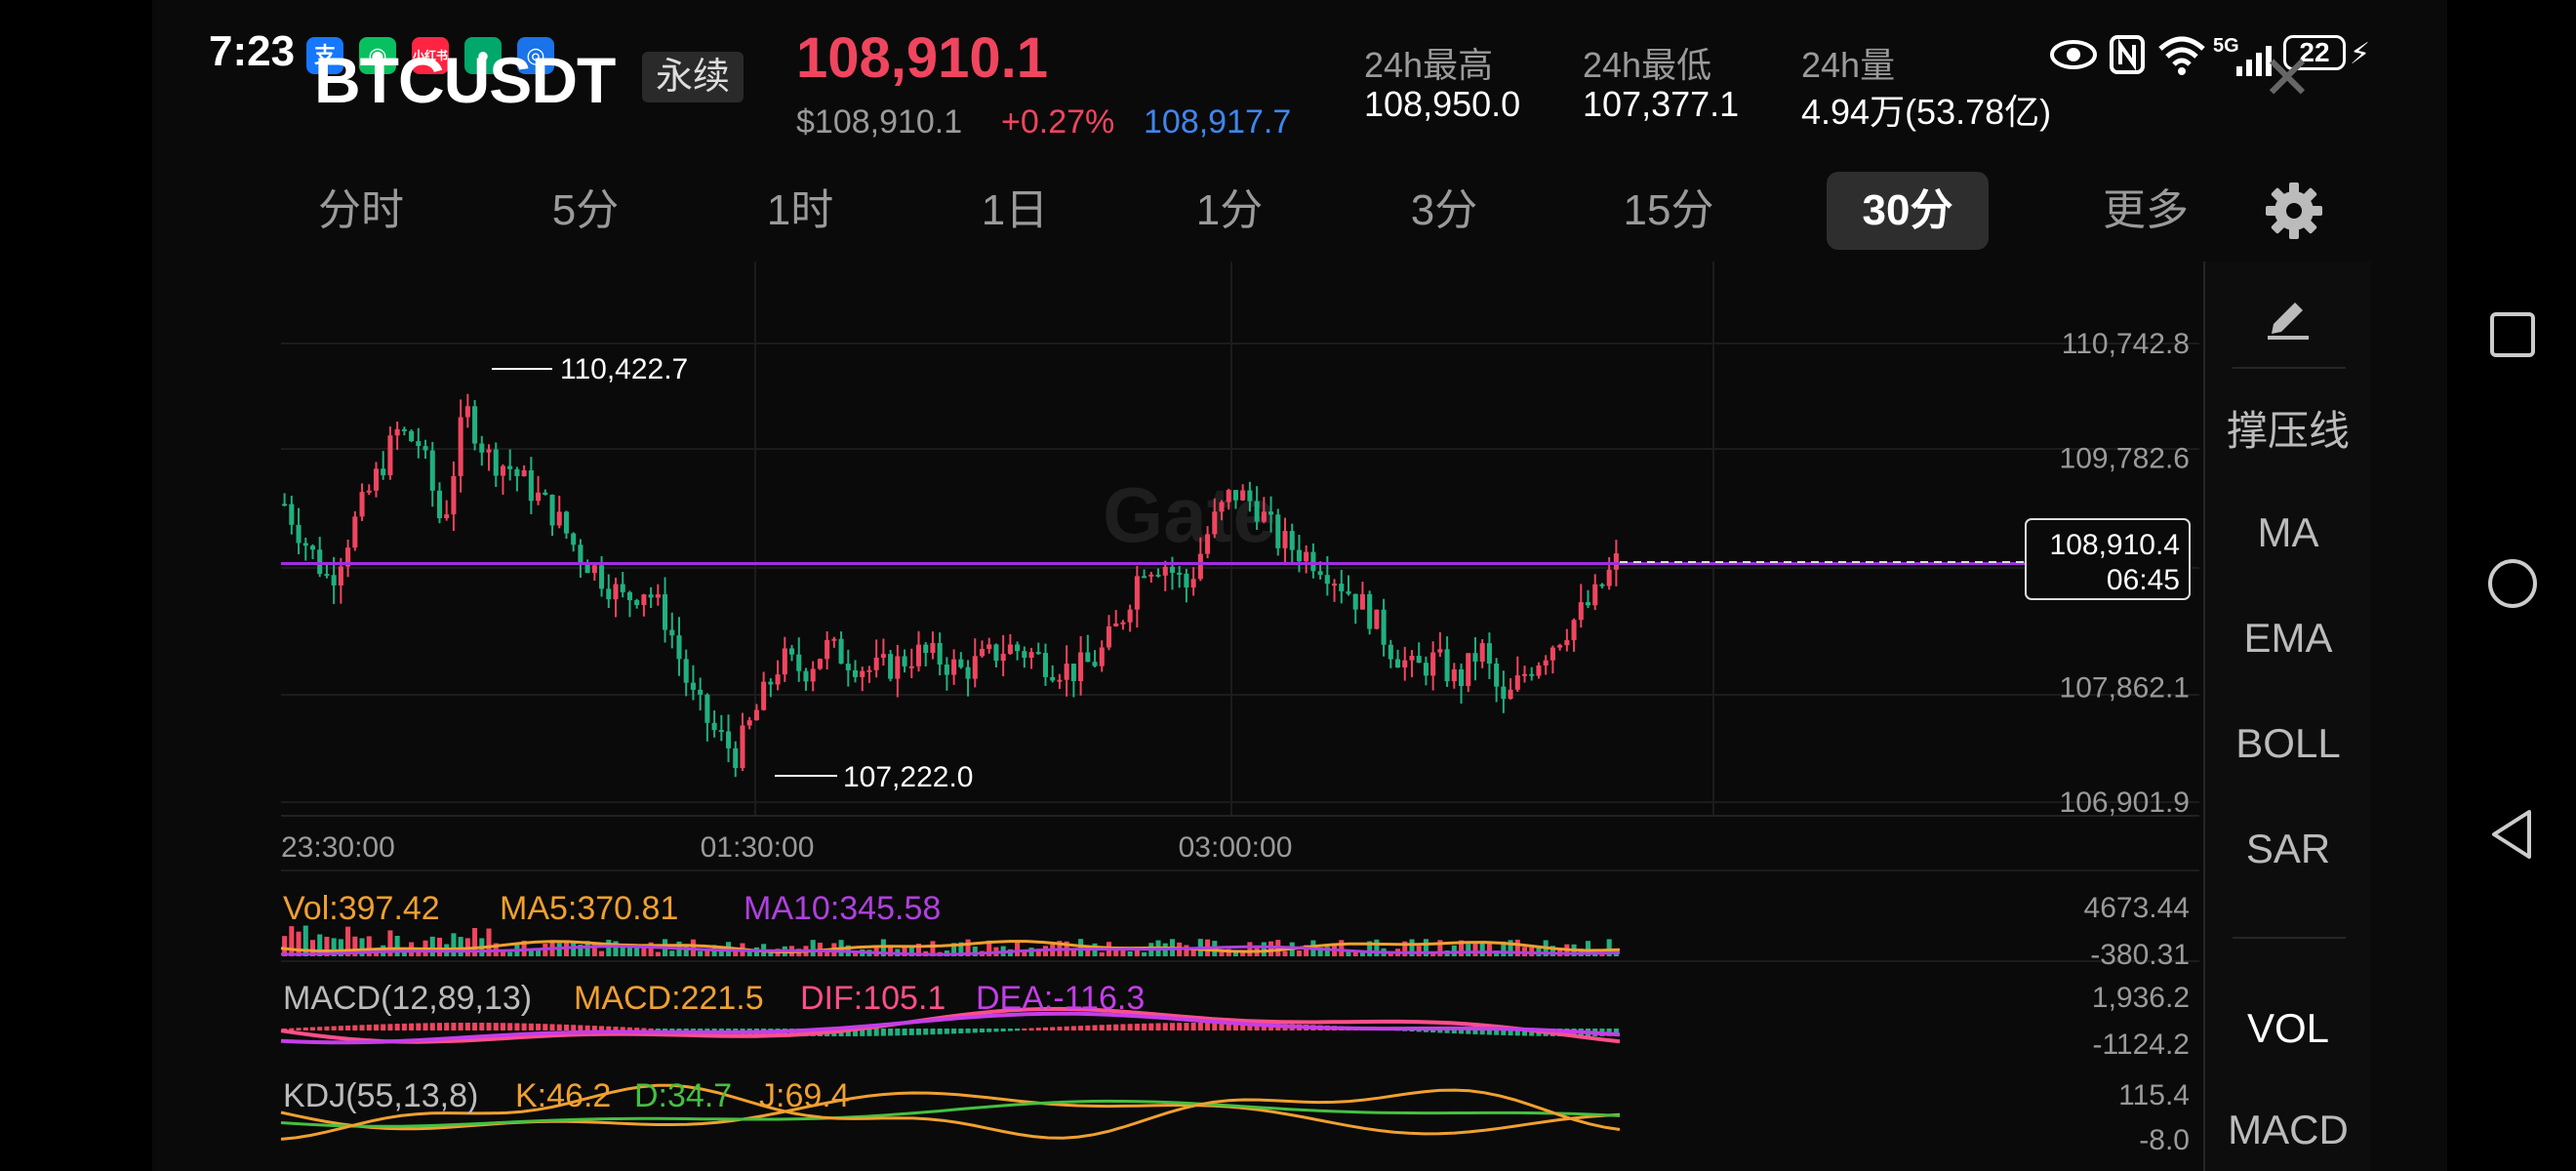 The height and width of the screenshot is (1171, 2576). What do you see at coordinates (2287, 79) in the screenshot?
I see `close-icon: ✕` at bounding box center [2287, 79].